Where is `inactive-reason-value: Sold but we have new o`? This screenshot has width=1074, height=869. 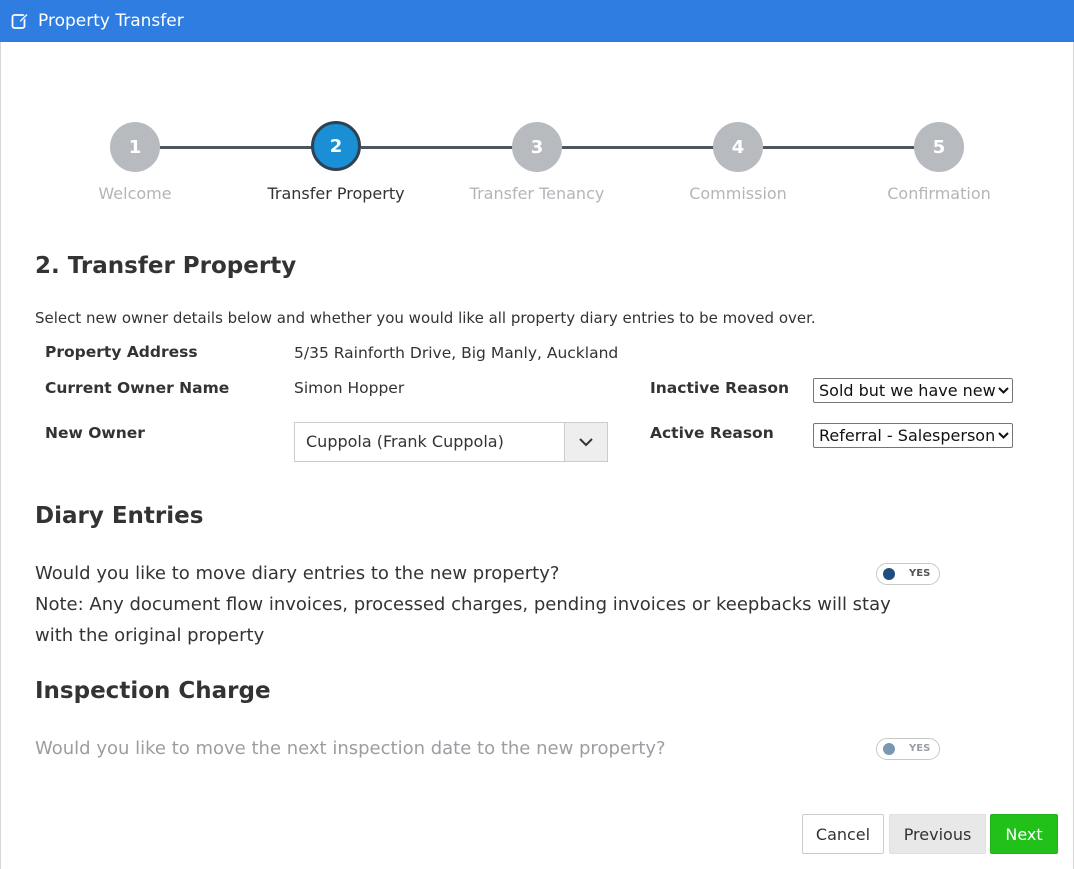
inactive-reason-value: Sold but we have new o is located at coordinates (915, 390).